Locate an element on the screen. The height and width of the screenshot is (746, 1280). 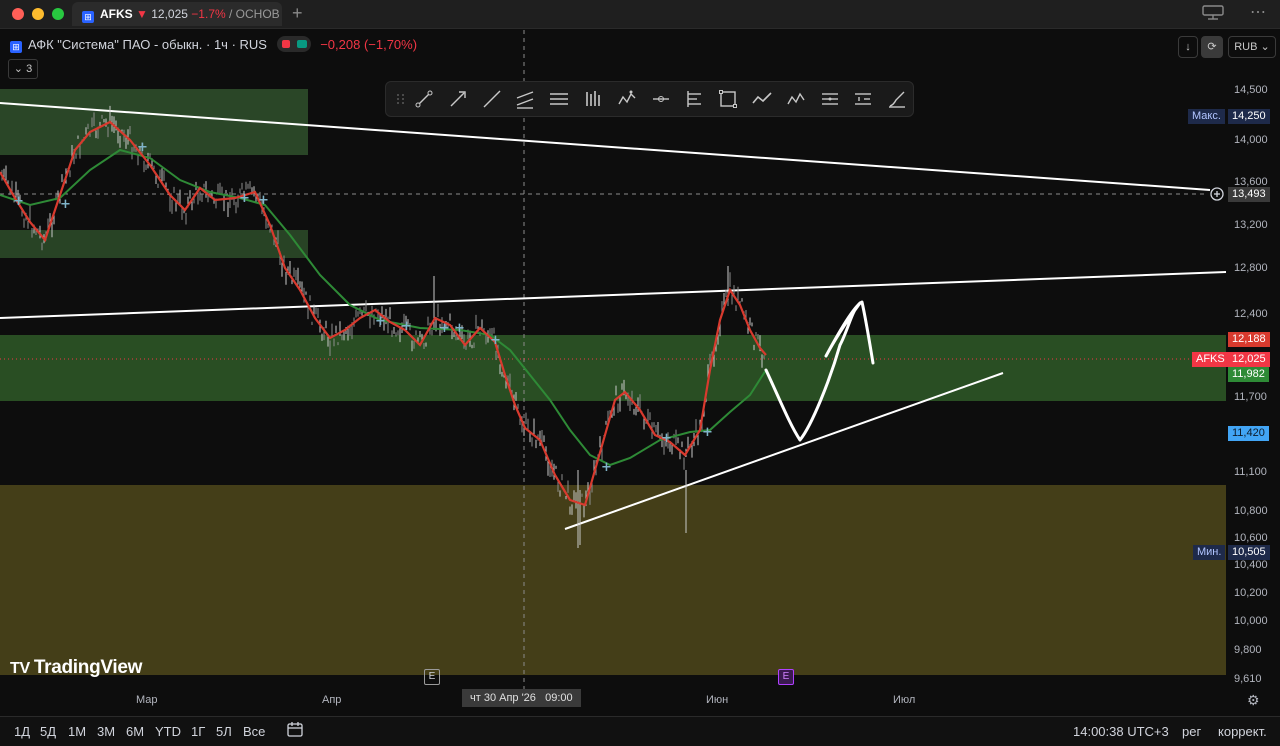
more-icon: ⋯ is located at coordinates (1258, 12).